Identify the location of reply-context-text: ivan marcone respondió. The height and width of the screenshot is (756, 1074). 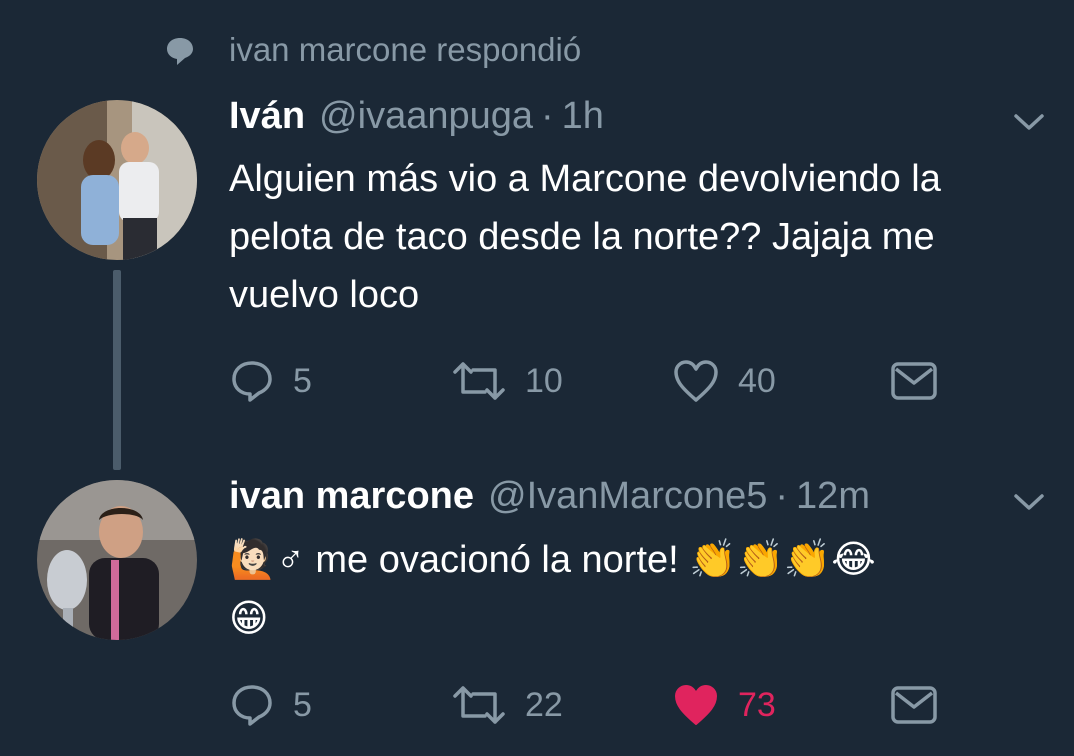
(405, 49).